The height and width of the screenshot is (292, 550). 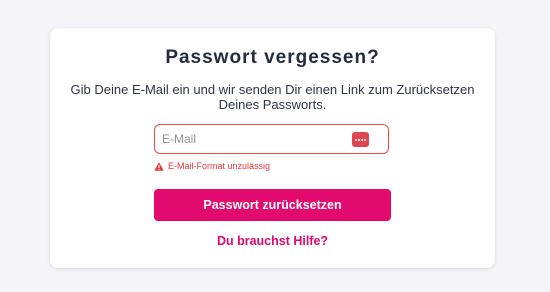 I want to click on help-link: Du brauchst Hilfe?, so click(x=272, y=241).